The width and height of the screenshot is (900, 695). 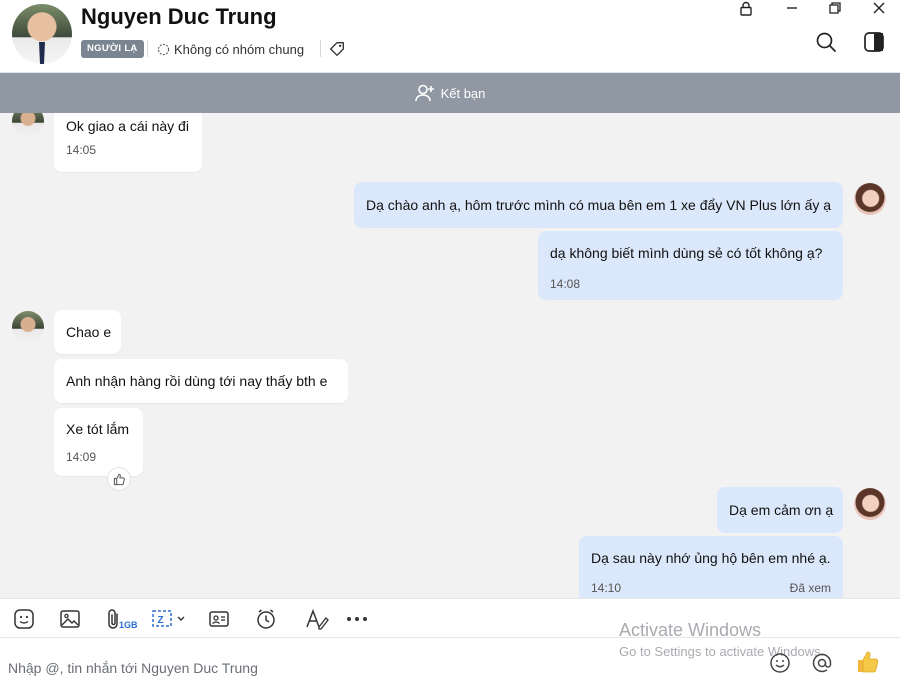 I want to click on mention-icon, so click(x=822, y=663).